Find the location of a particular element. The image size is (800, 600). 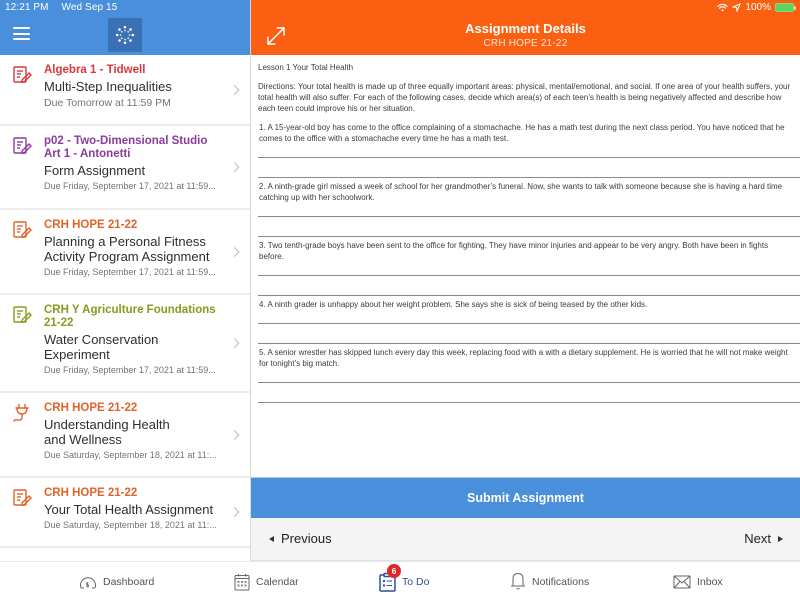

assignment-title: Your Total Health Assignment is located at coordinates (129, 509).